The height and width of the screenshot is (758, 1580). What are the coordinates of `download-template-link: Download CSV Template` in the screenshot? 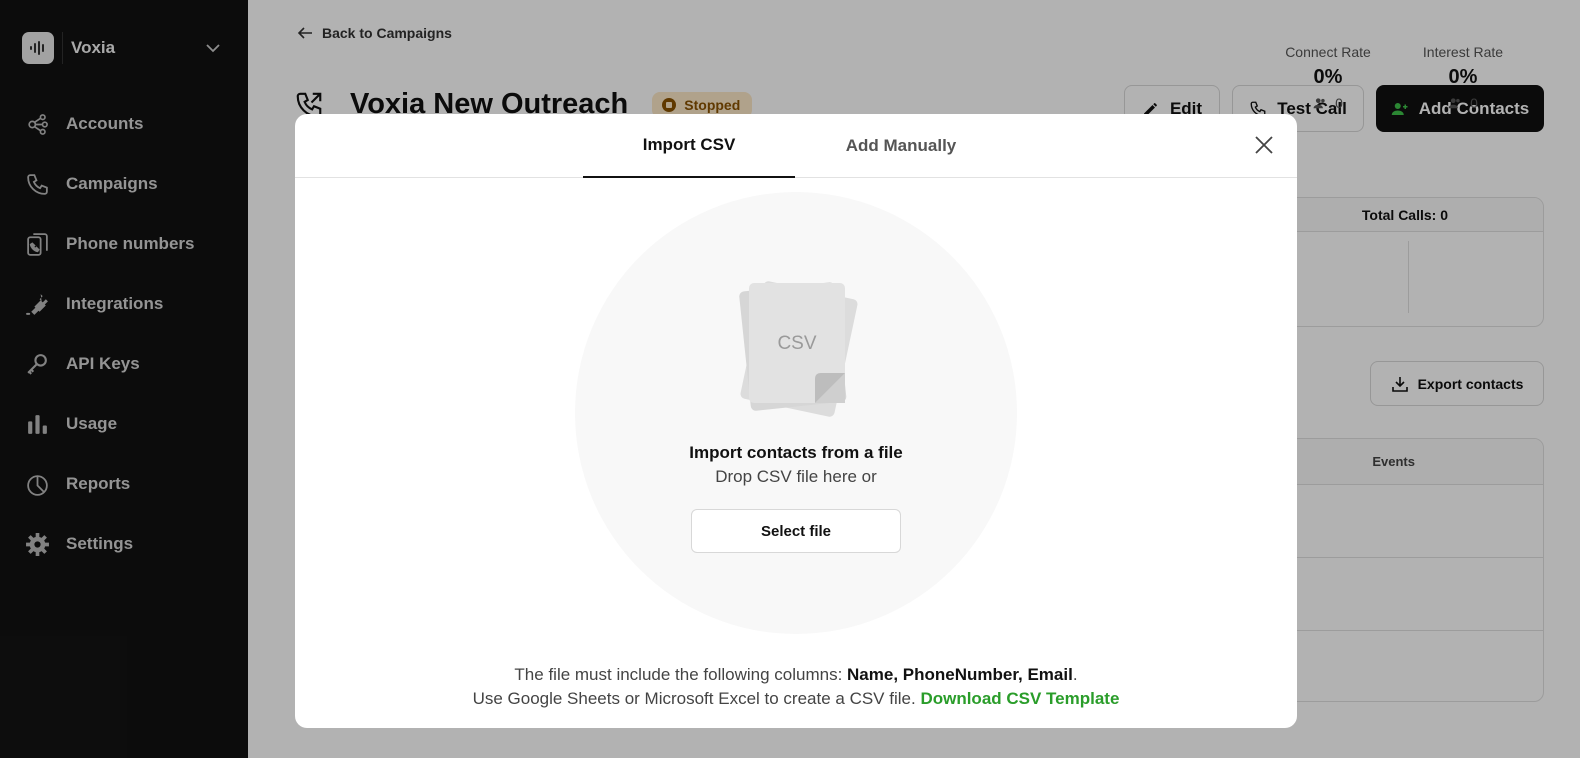 It's located at (1019, 698).